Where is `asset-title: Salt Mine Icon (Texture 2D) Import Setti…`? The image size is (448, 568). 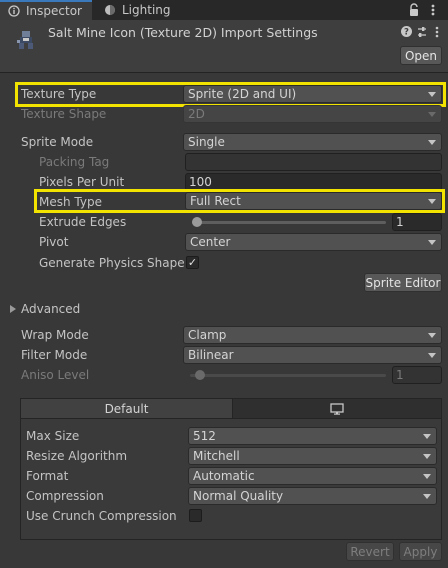 asset-title: Salt Mine Icon (Texture 2D) Import Setti… is located at coordinates (183, 32).